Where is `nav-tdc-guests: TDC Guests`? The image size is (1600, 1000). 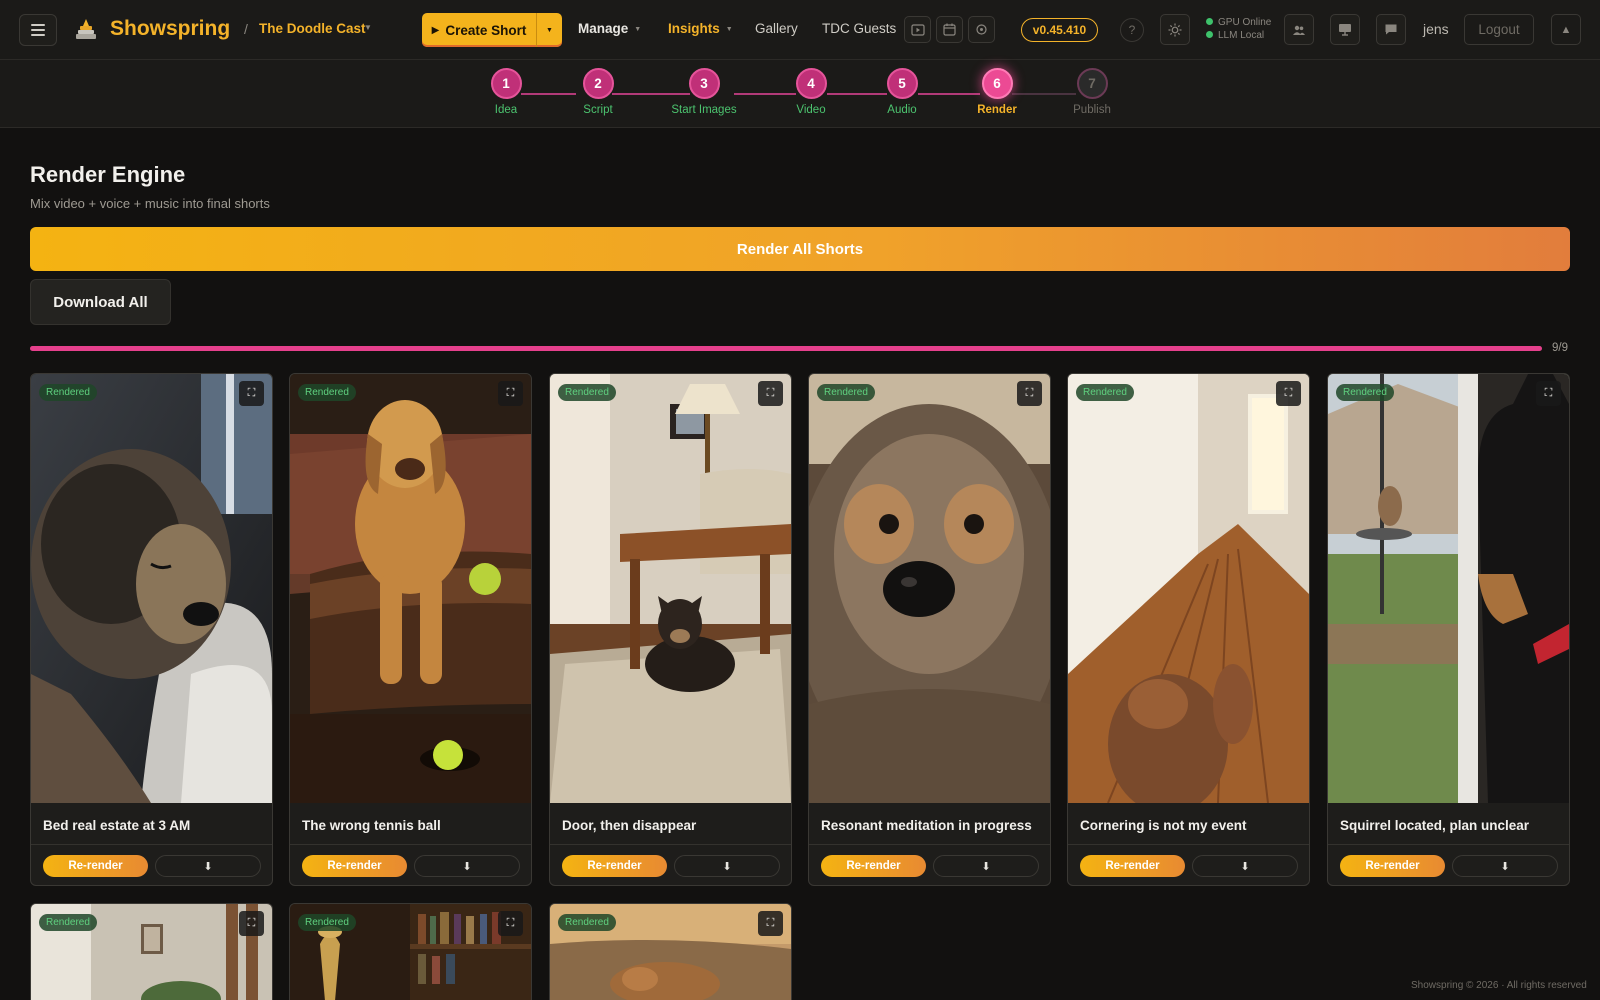
nav-tdc-guests: TDC Guests is located at coordinates (859, 28).